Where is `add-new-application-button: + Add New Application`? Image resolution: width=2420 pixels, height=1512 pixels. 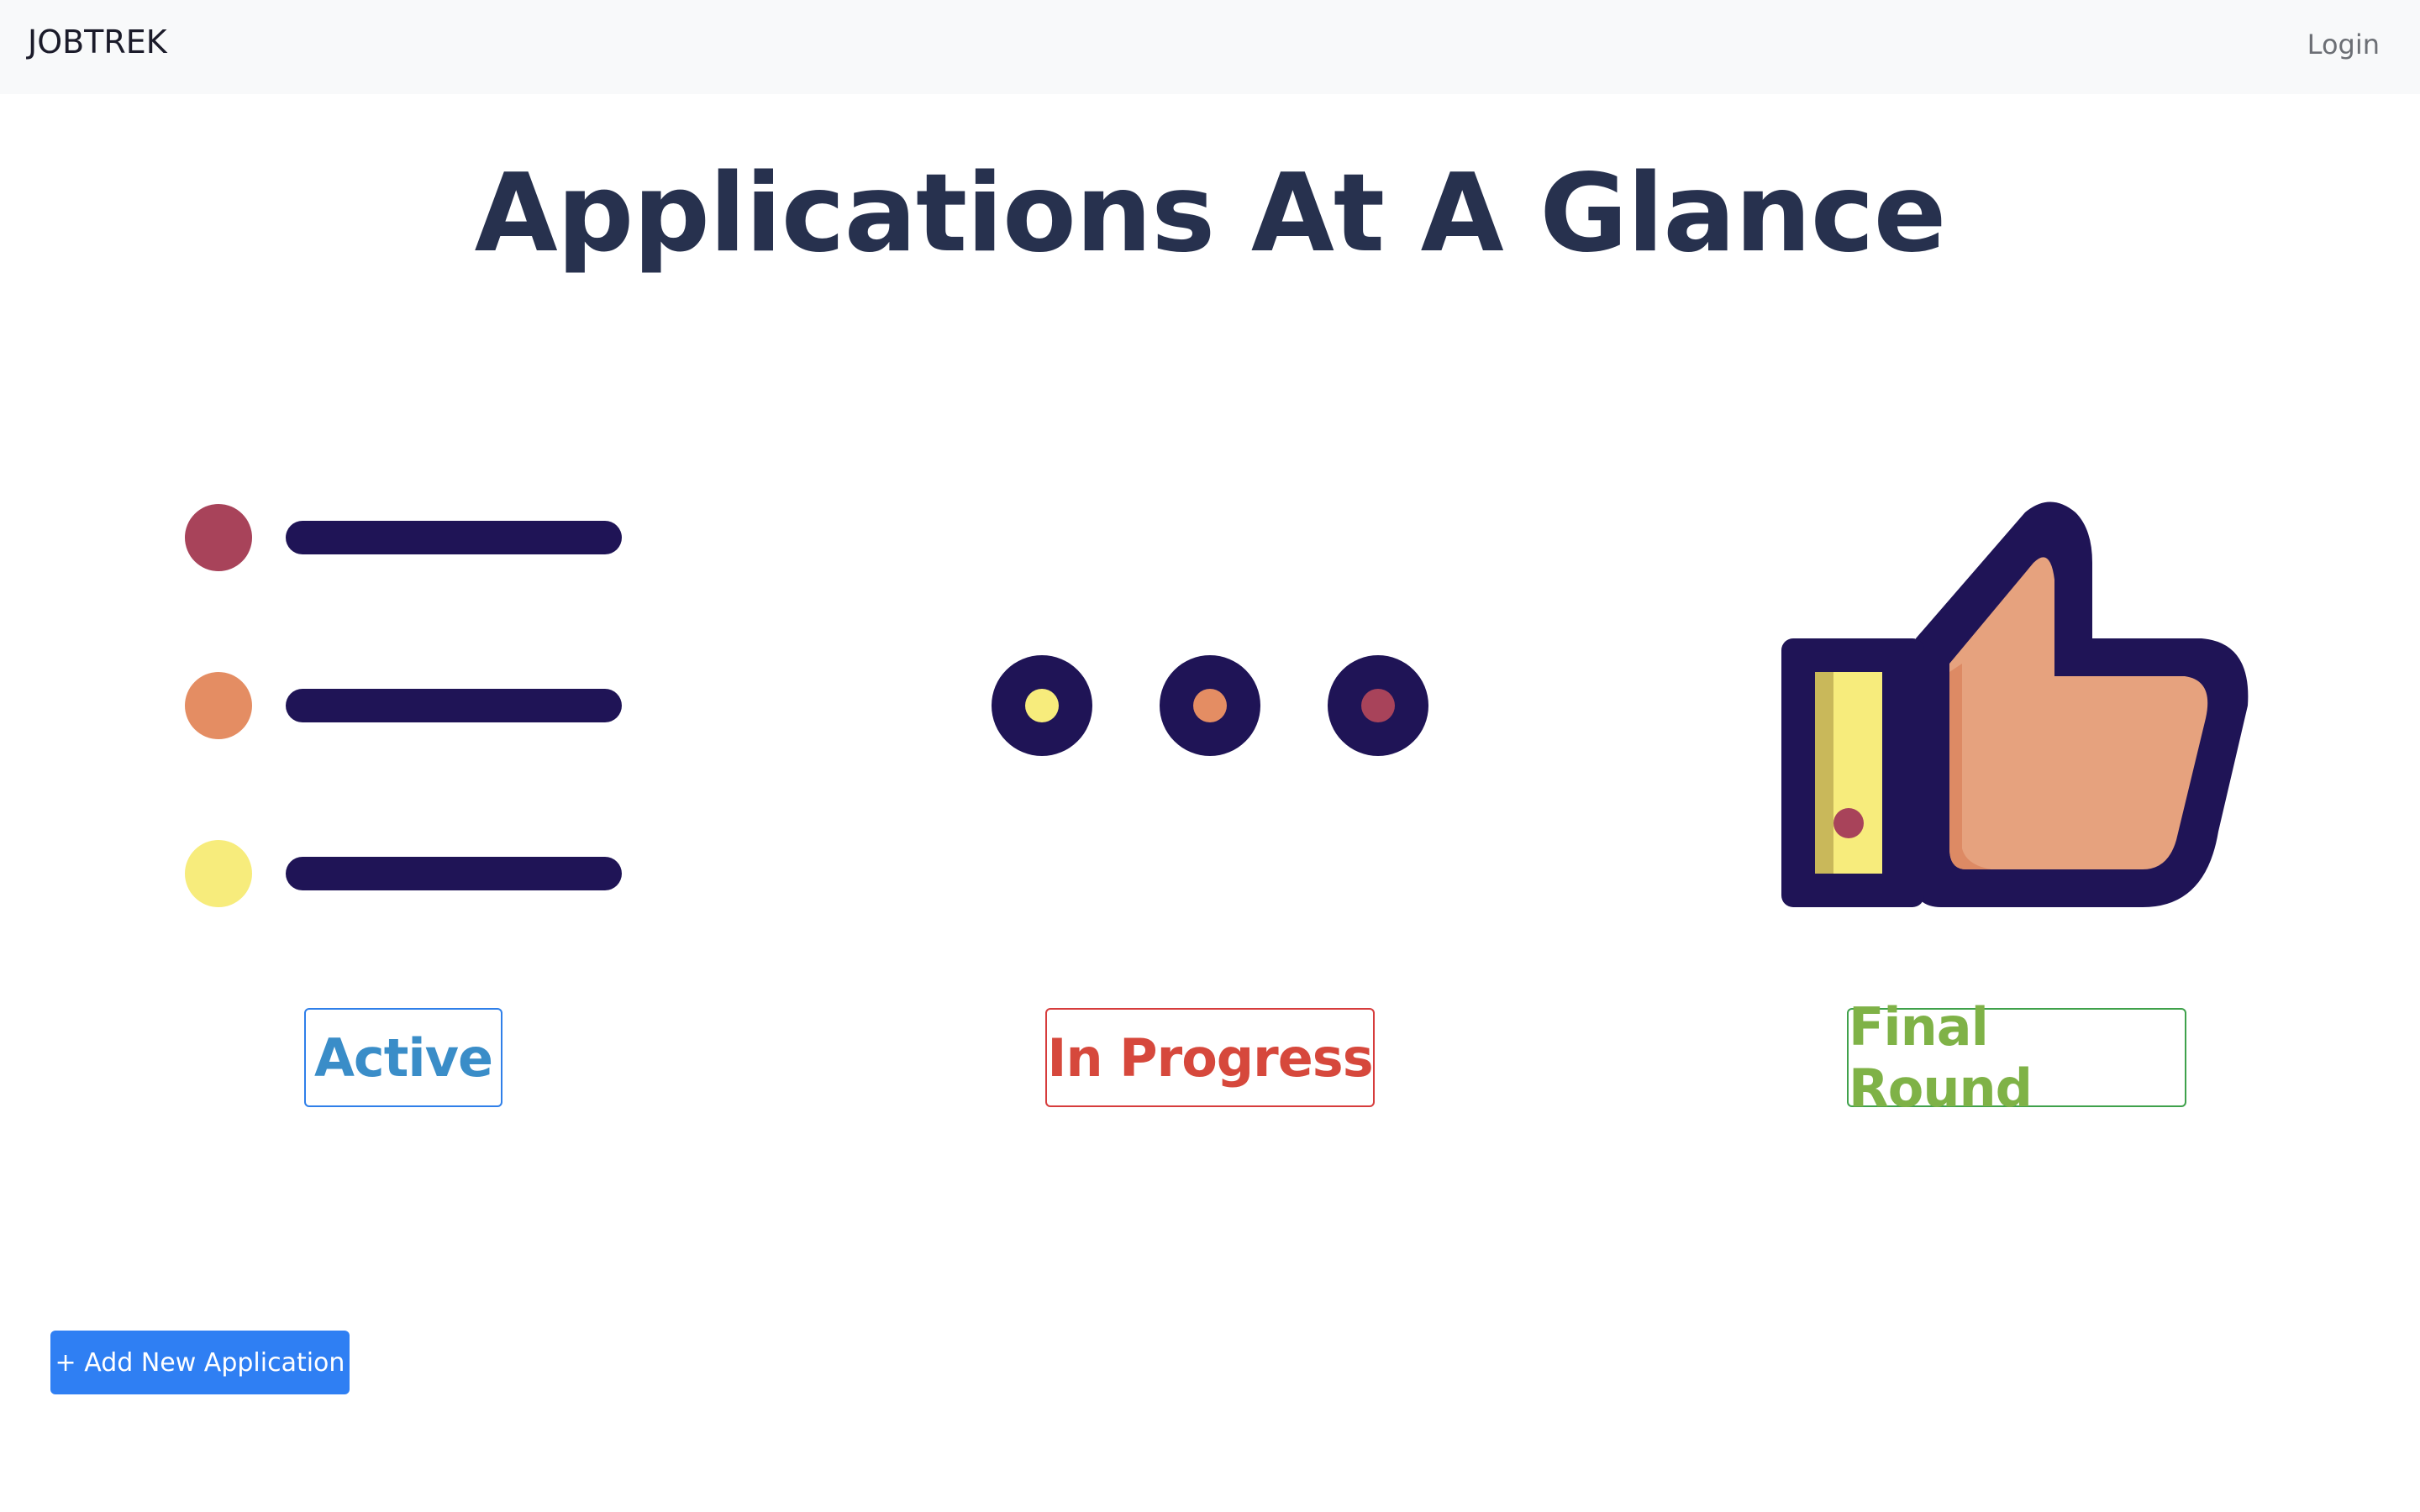 add-new-application-button: + Add New Application is located at coordinates (200, 1362).